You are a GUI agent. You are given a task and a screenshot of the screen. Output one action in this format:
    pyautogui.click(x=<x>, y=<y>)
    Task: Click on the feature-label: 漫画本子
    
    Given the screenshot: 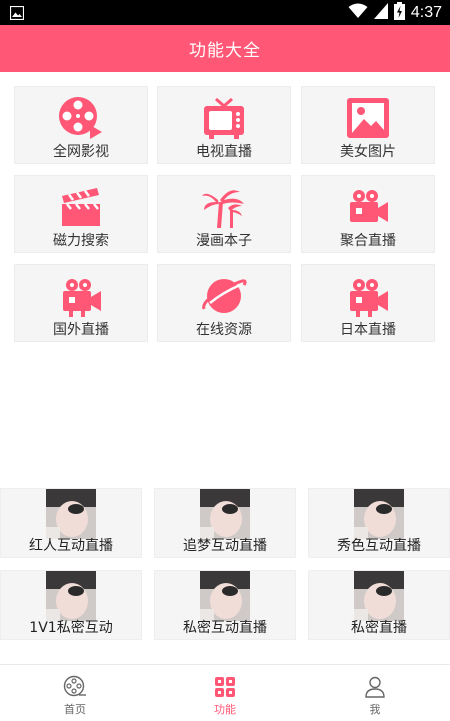 What is the action you would take?
    pyautogui.click(x=224, y=241)
    